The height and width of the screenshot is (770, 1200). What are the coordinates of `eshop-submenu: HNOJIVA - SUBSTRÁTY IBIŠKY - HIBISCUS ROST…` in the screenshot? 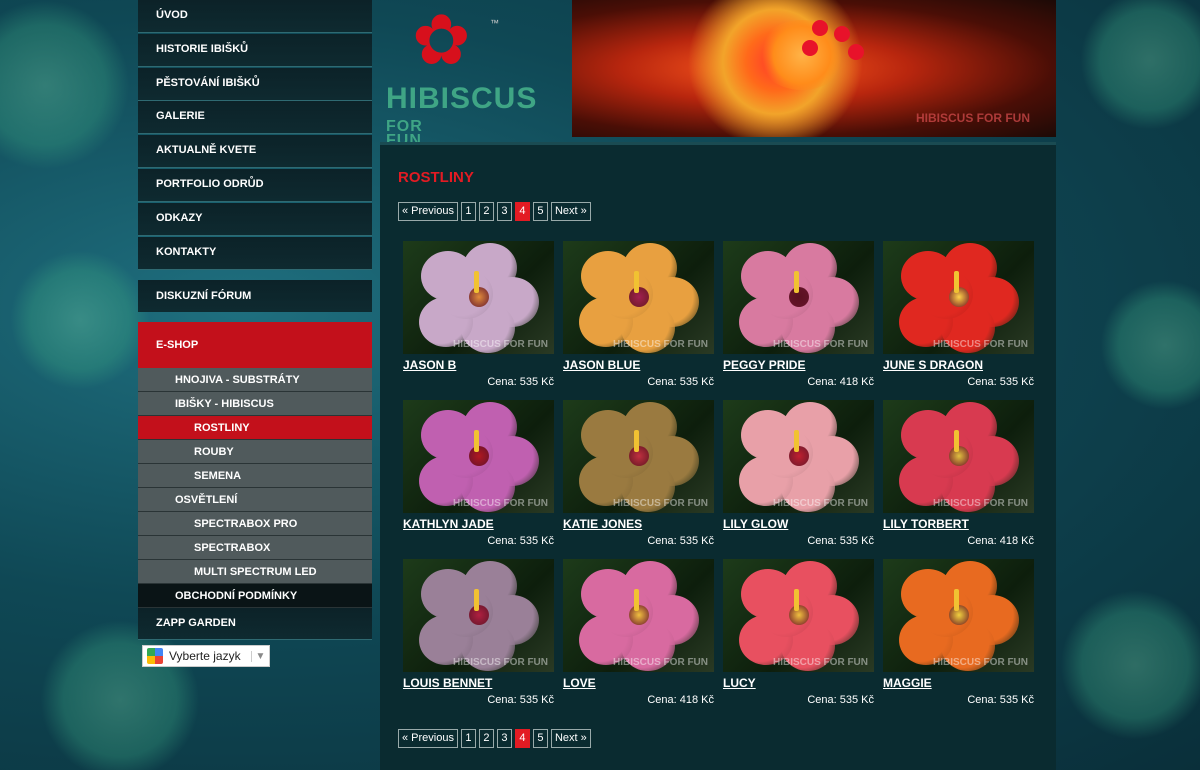 It's located at (255, 488).